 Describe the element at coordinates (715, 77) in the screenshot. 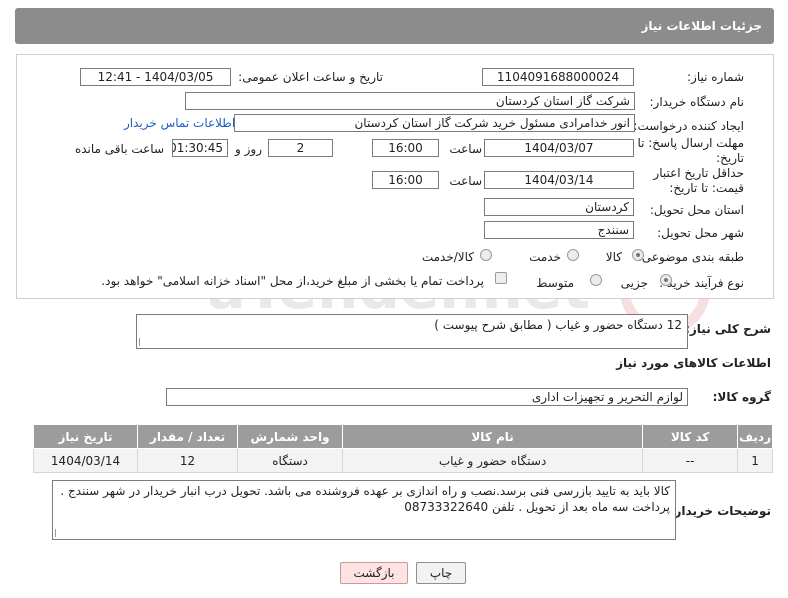

I see `need-number-label: شماره نیاز:` at that location.